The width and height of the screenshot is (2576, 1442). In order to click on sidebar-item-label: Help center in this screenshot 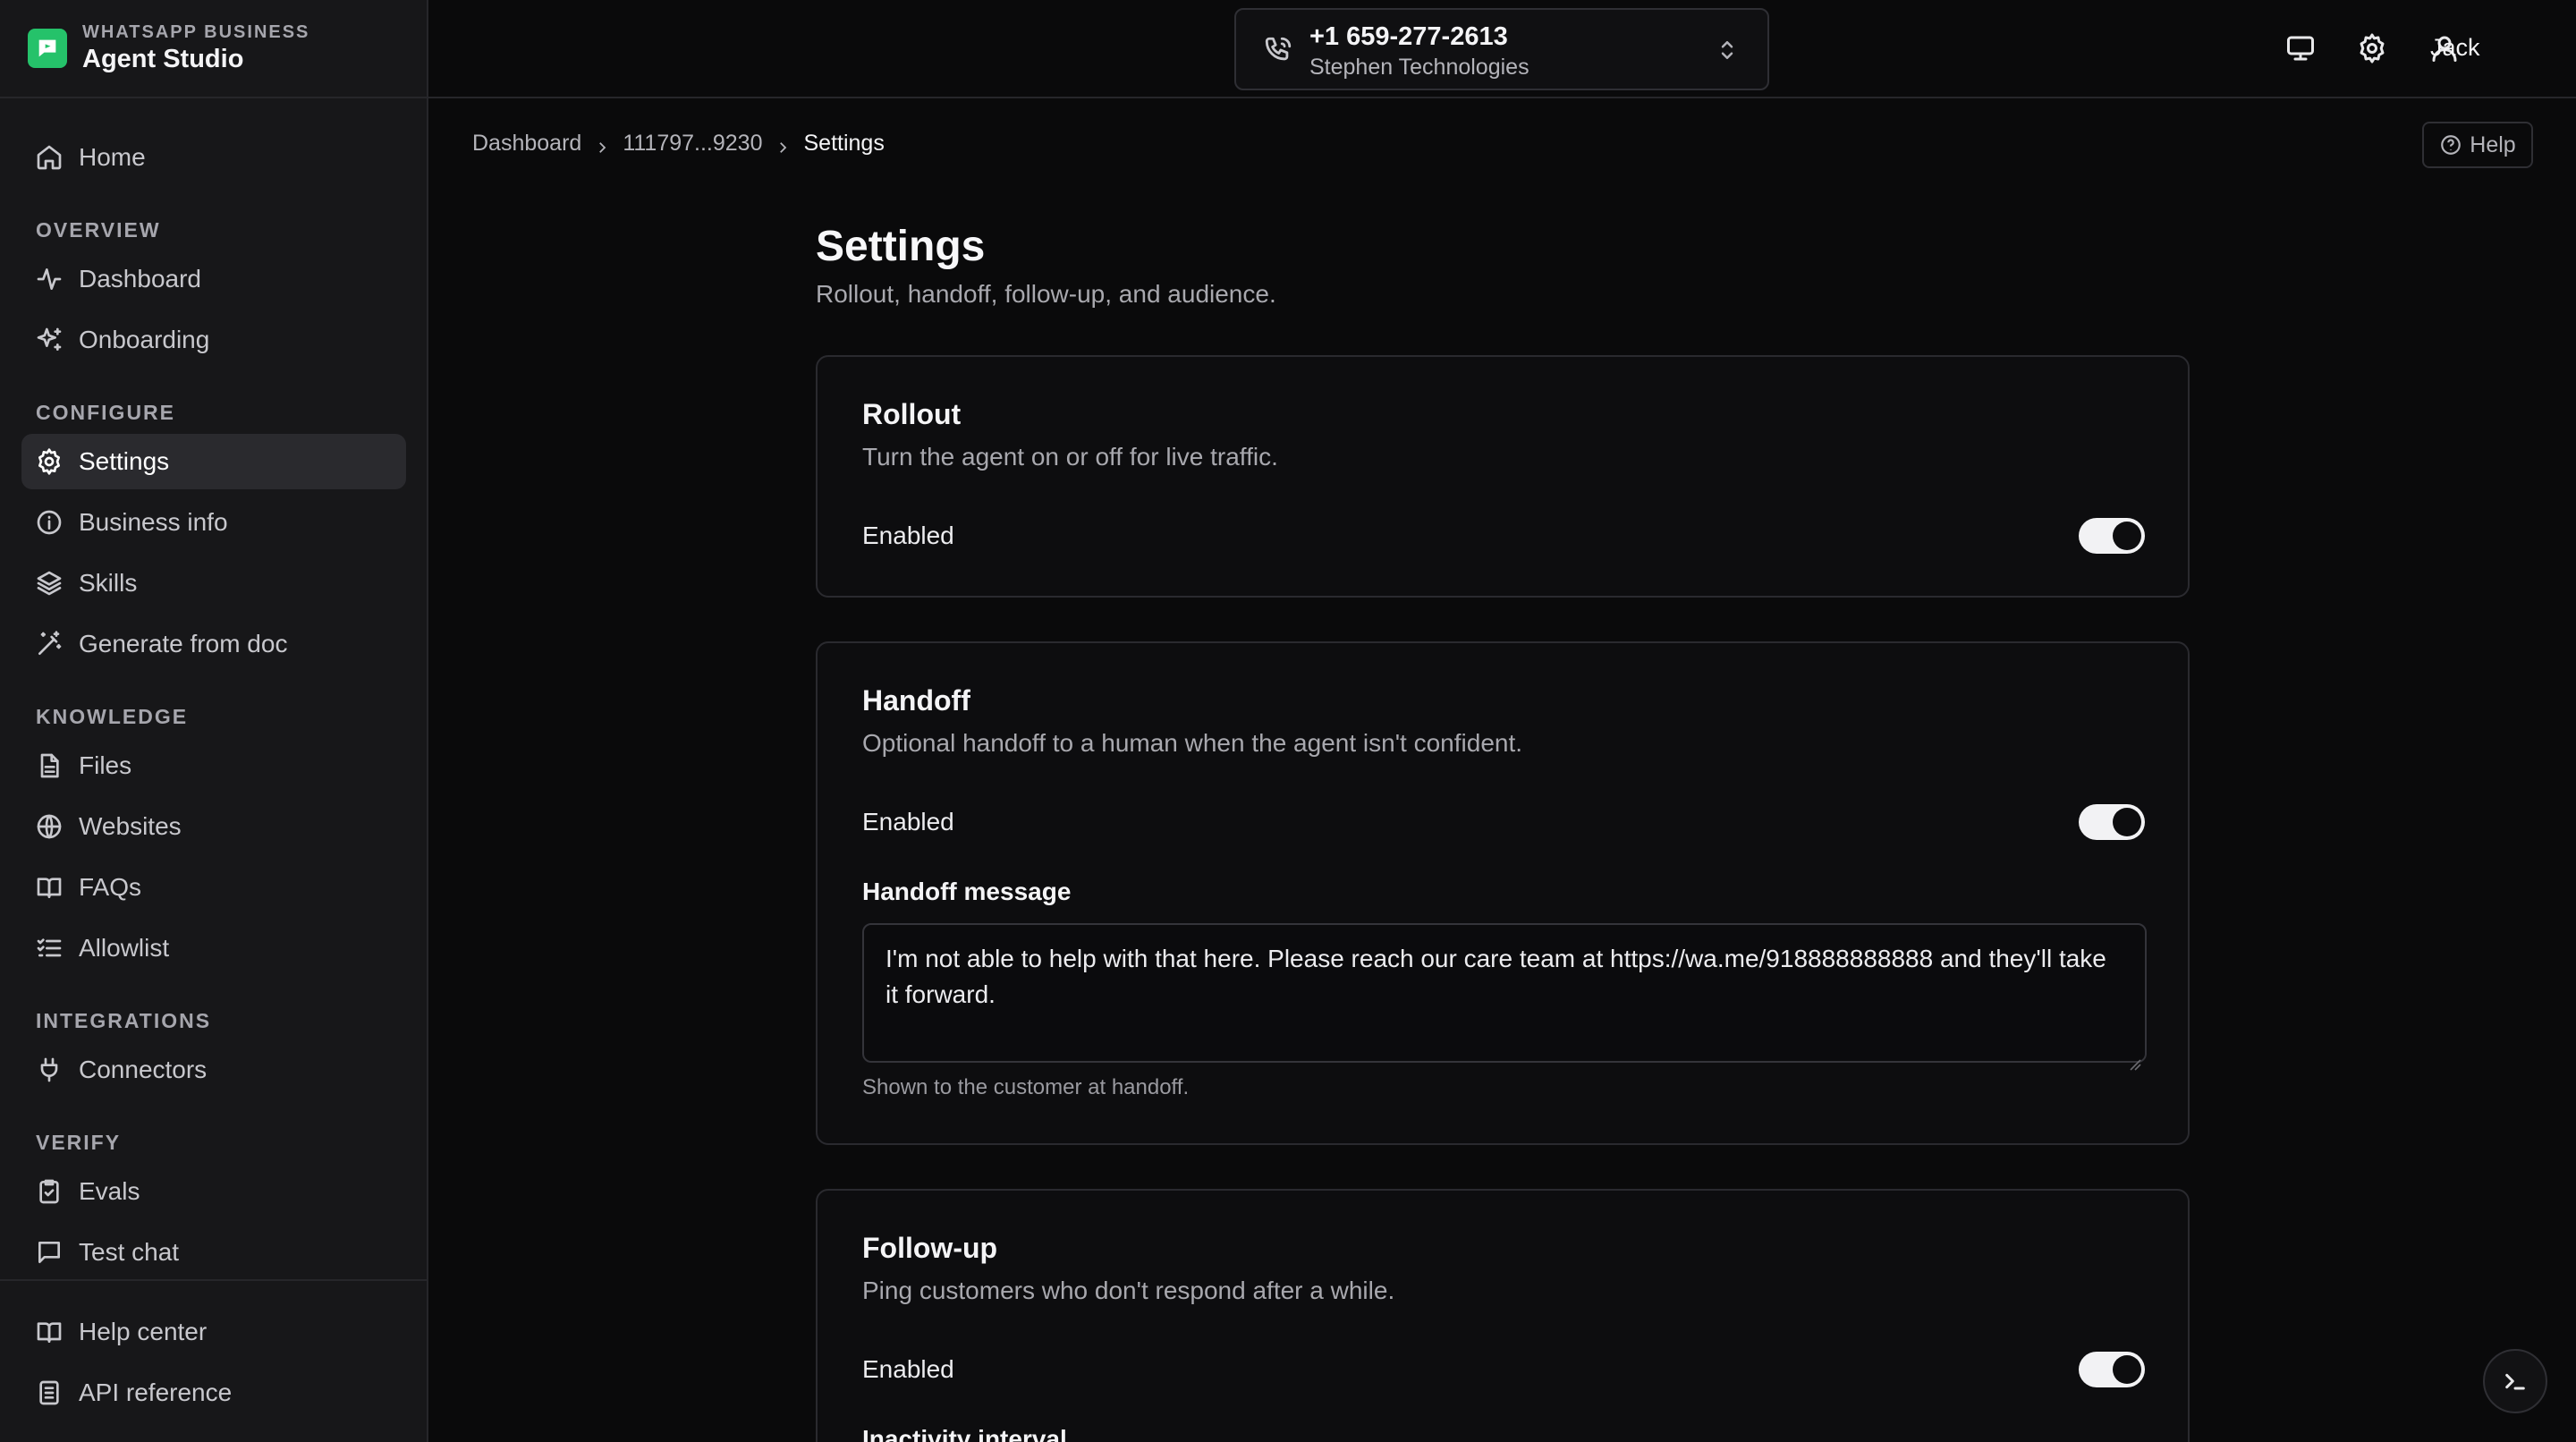, I will do `click(143, 1331)`.